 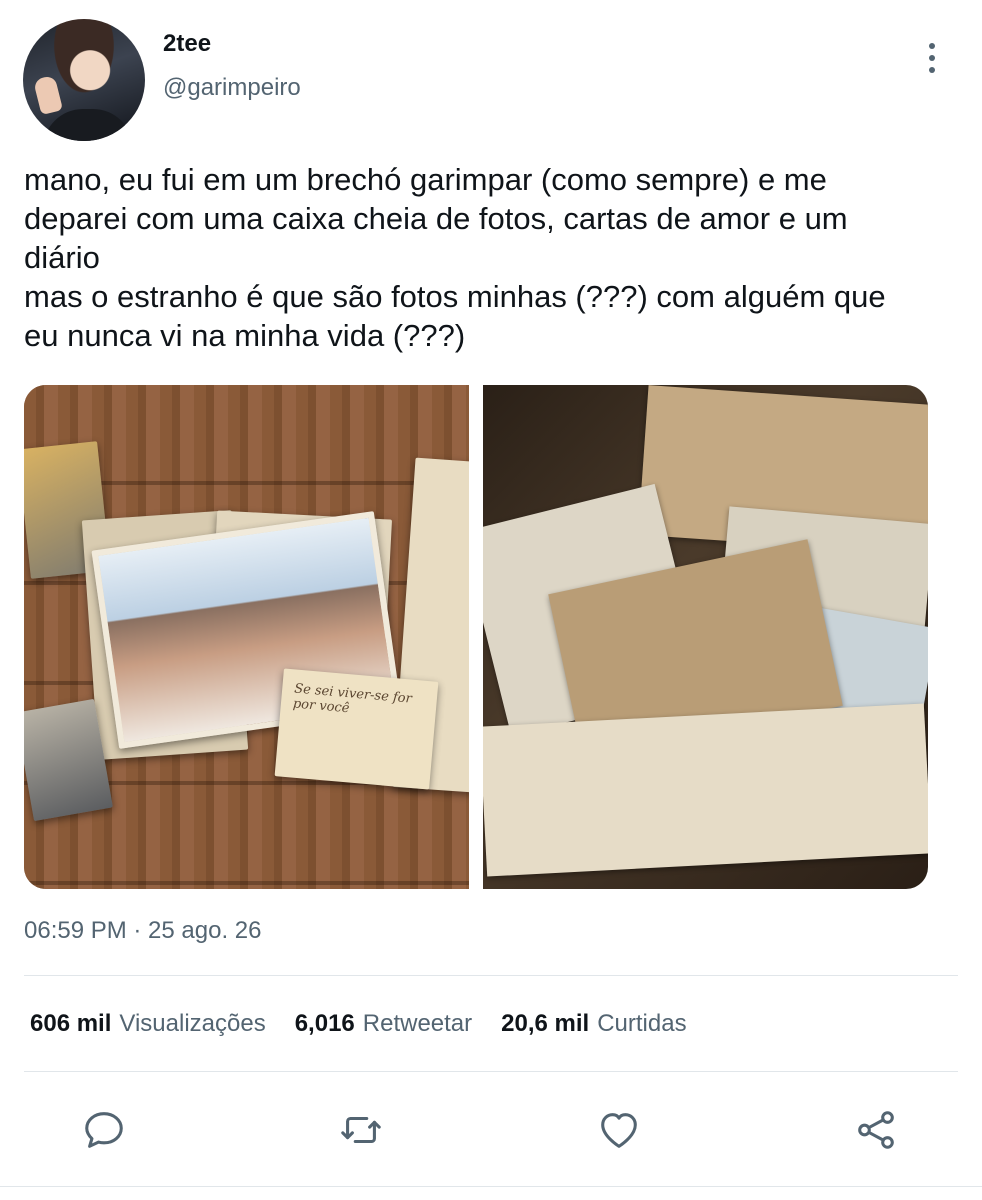 I want to click on heart-icon, so click(x=619, y=1130).